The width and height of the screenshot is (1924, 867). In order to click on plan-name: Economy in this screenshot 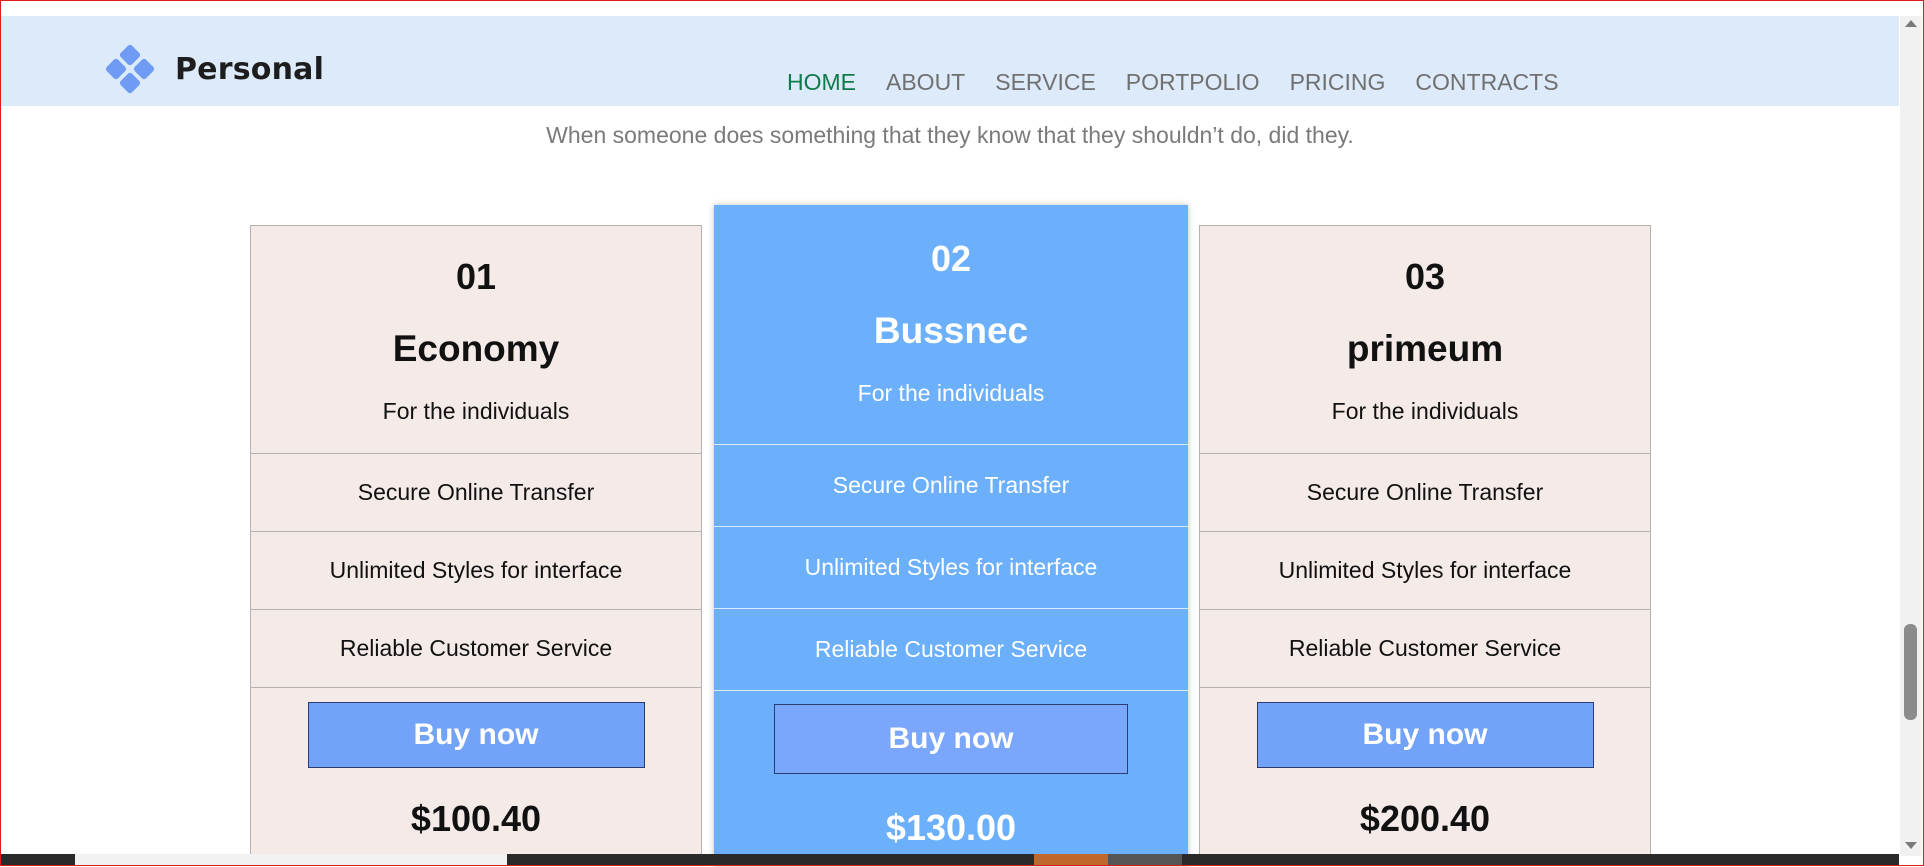, I will do `click(476, 348)`.